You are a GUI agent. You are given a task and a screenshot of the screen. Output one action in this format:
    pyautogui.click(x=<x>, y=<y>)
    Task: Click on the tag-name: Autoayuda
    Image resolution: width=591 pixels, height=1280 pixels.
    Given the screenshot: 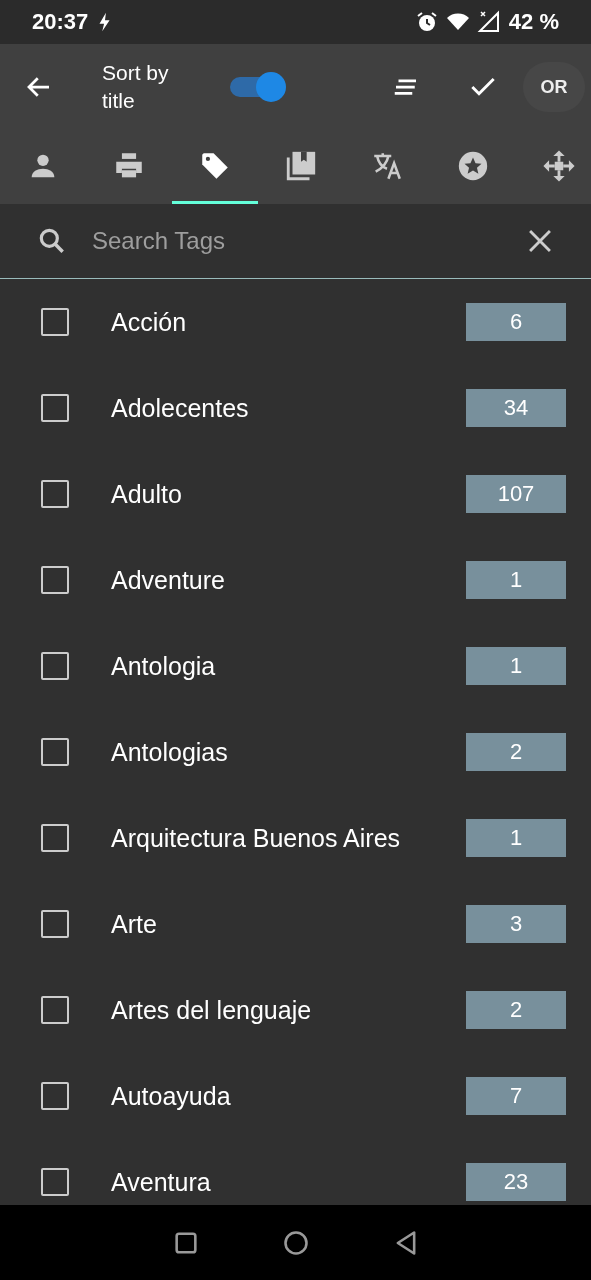 What is the action you would take?
    pyautogui.click(x=171, y=1096)
    